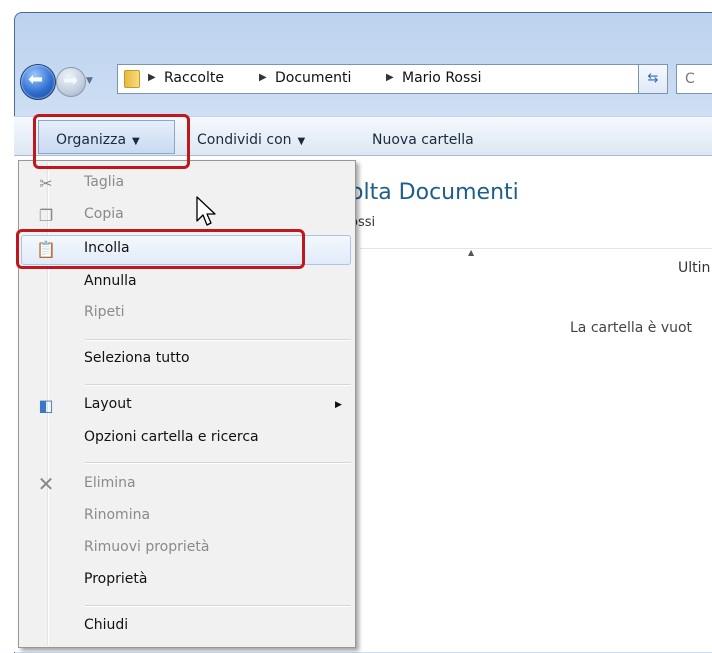 The height and width of the screenshot is (653, 712). I want to click on menu-item-label: Annulla, so click(110, 281).